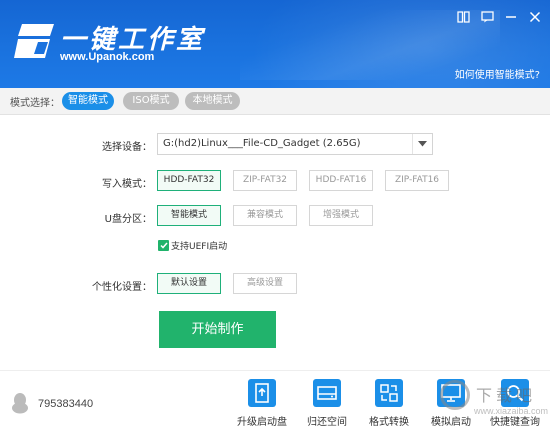  What do you see at coordinates (66, 404) in the screenshot?
I see `qq-number: 795383440` at bounding box center [66, 404].